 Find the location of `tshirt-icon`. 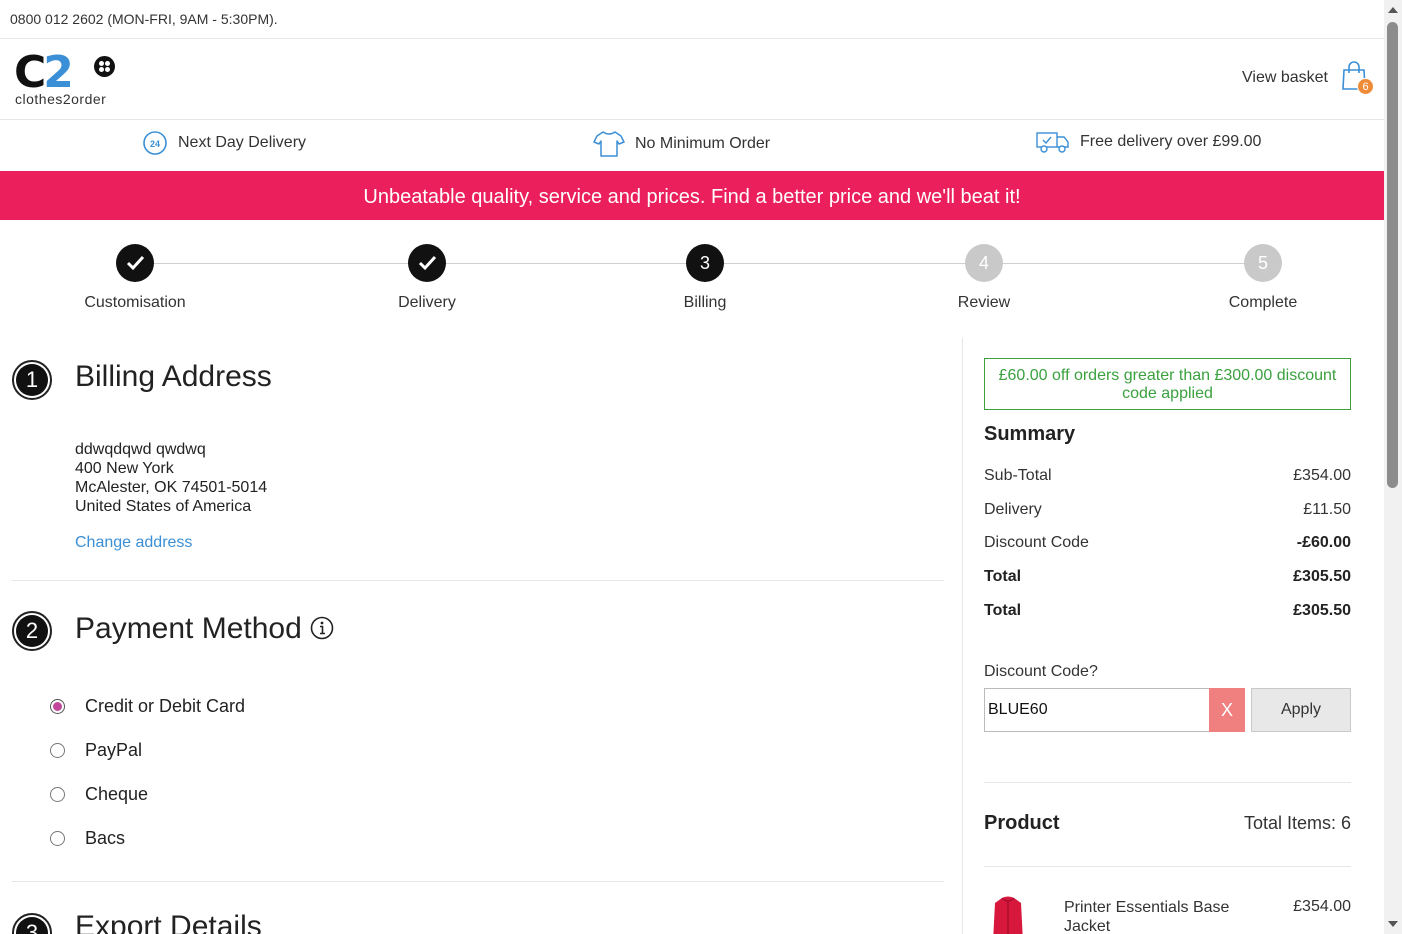

tshirt-icon is located at coordinates (609, 144).